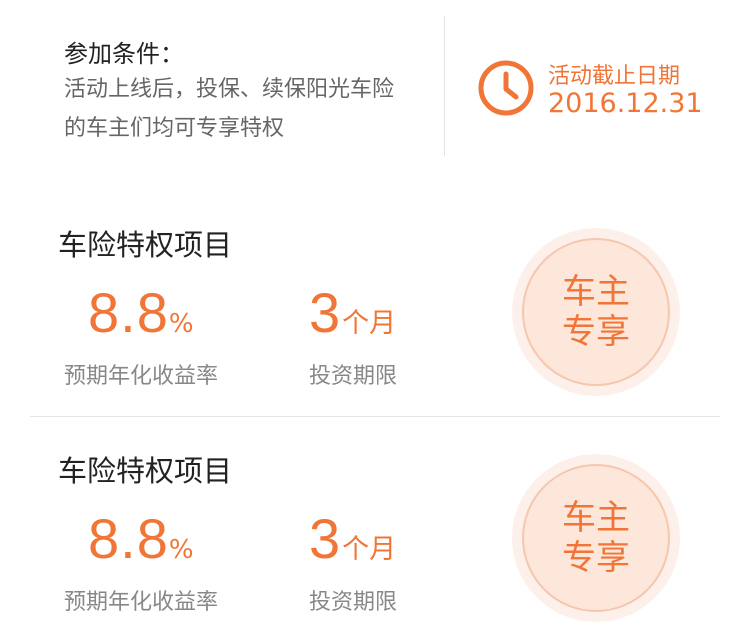 This screenshot has height=642, width=750. I want to click on conditions-title: 参加条件：, so click(124, 54).